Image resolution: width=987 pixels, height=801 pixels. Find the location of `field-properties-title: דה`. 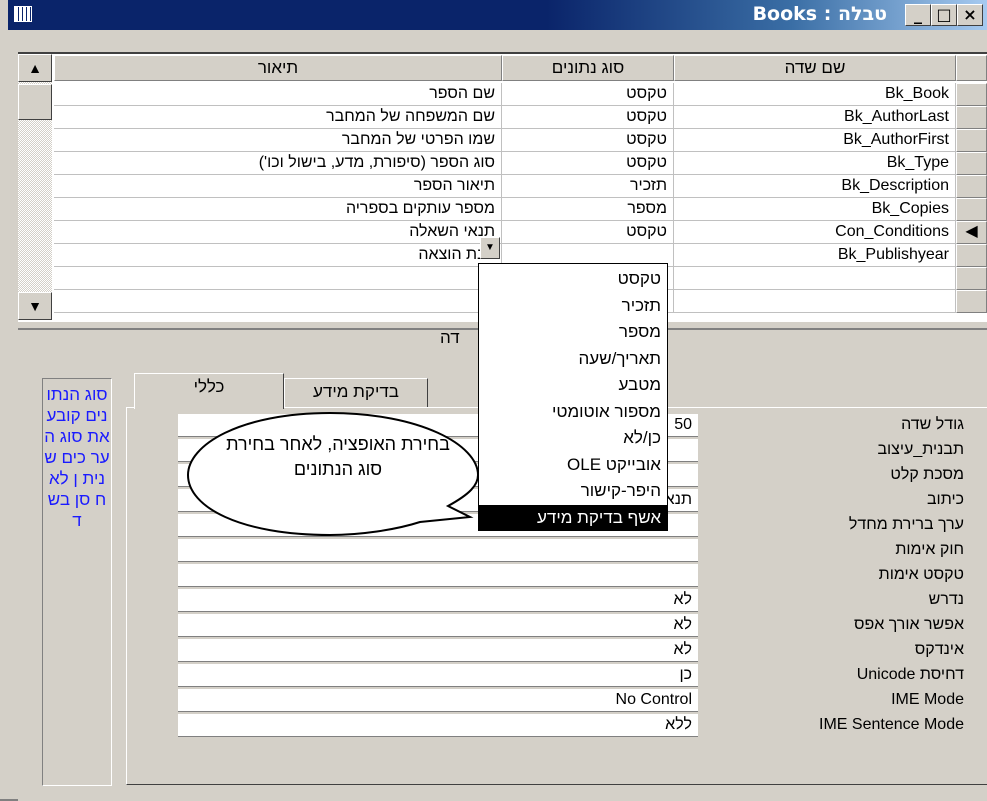

field-properties-title: דה is located at coordinates (450, 337).